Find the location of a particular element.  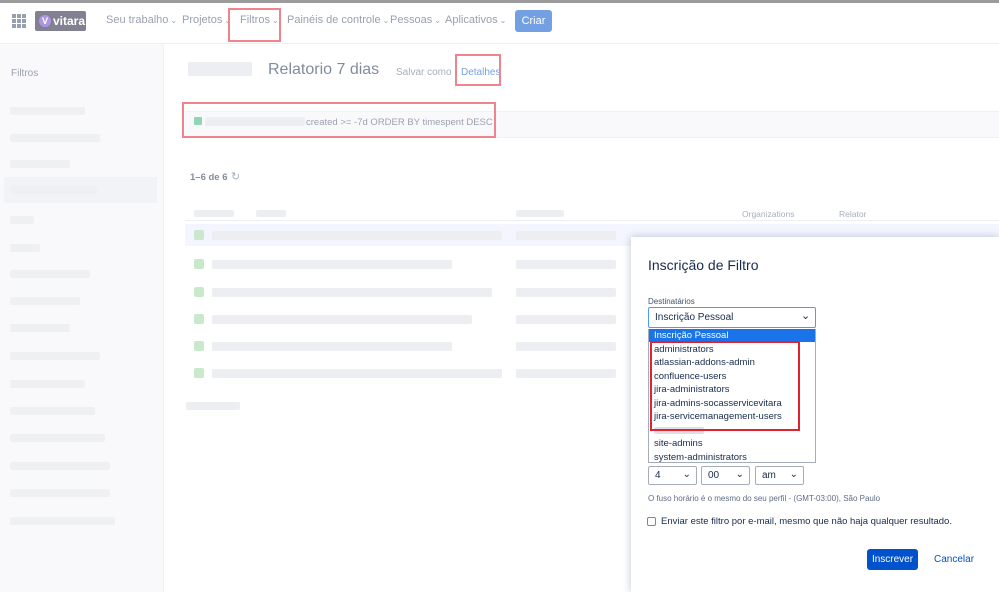

dropdown-option-system-administrators: system-administrators is located at coordinates (700, 457).